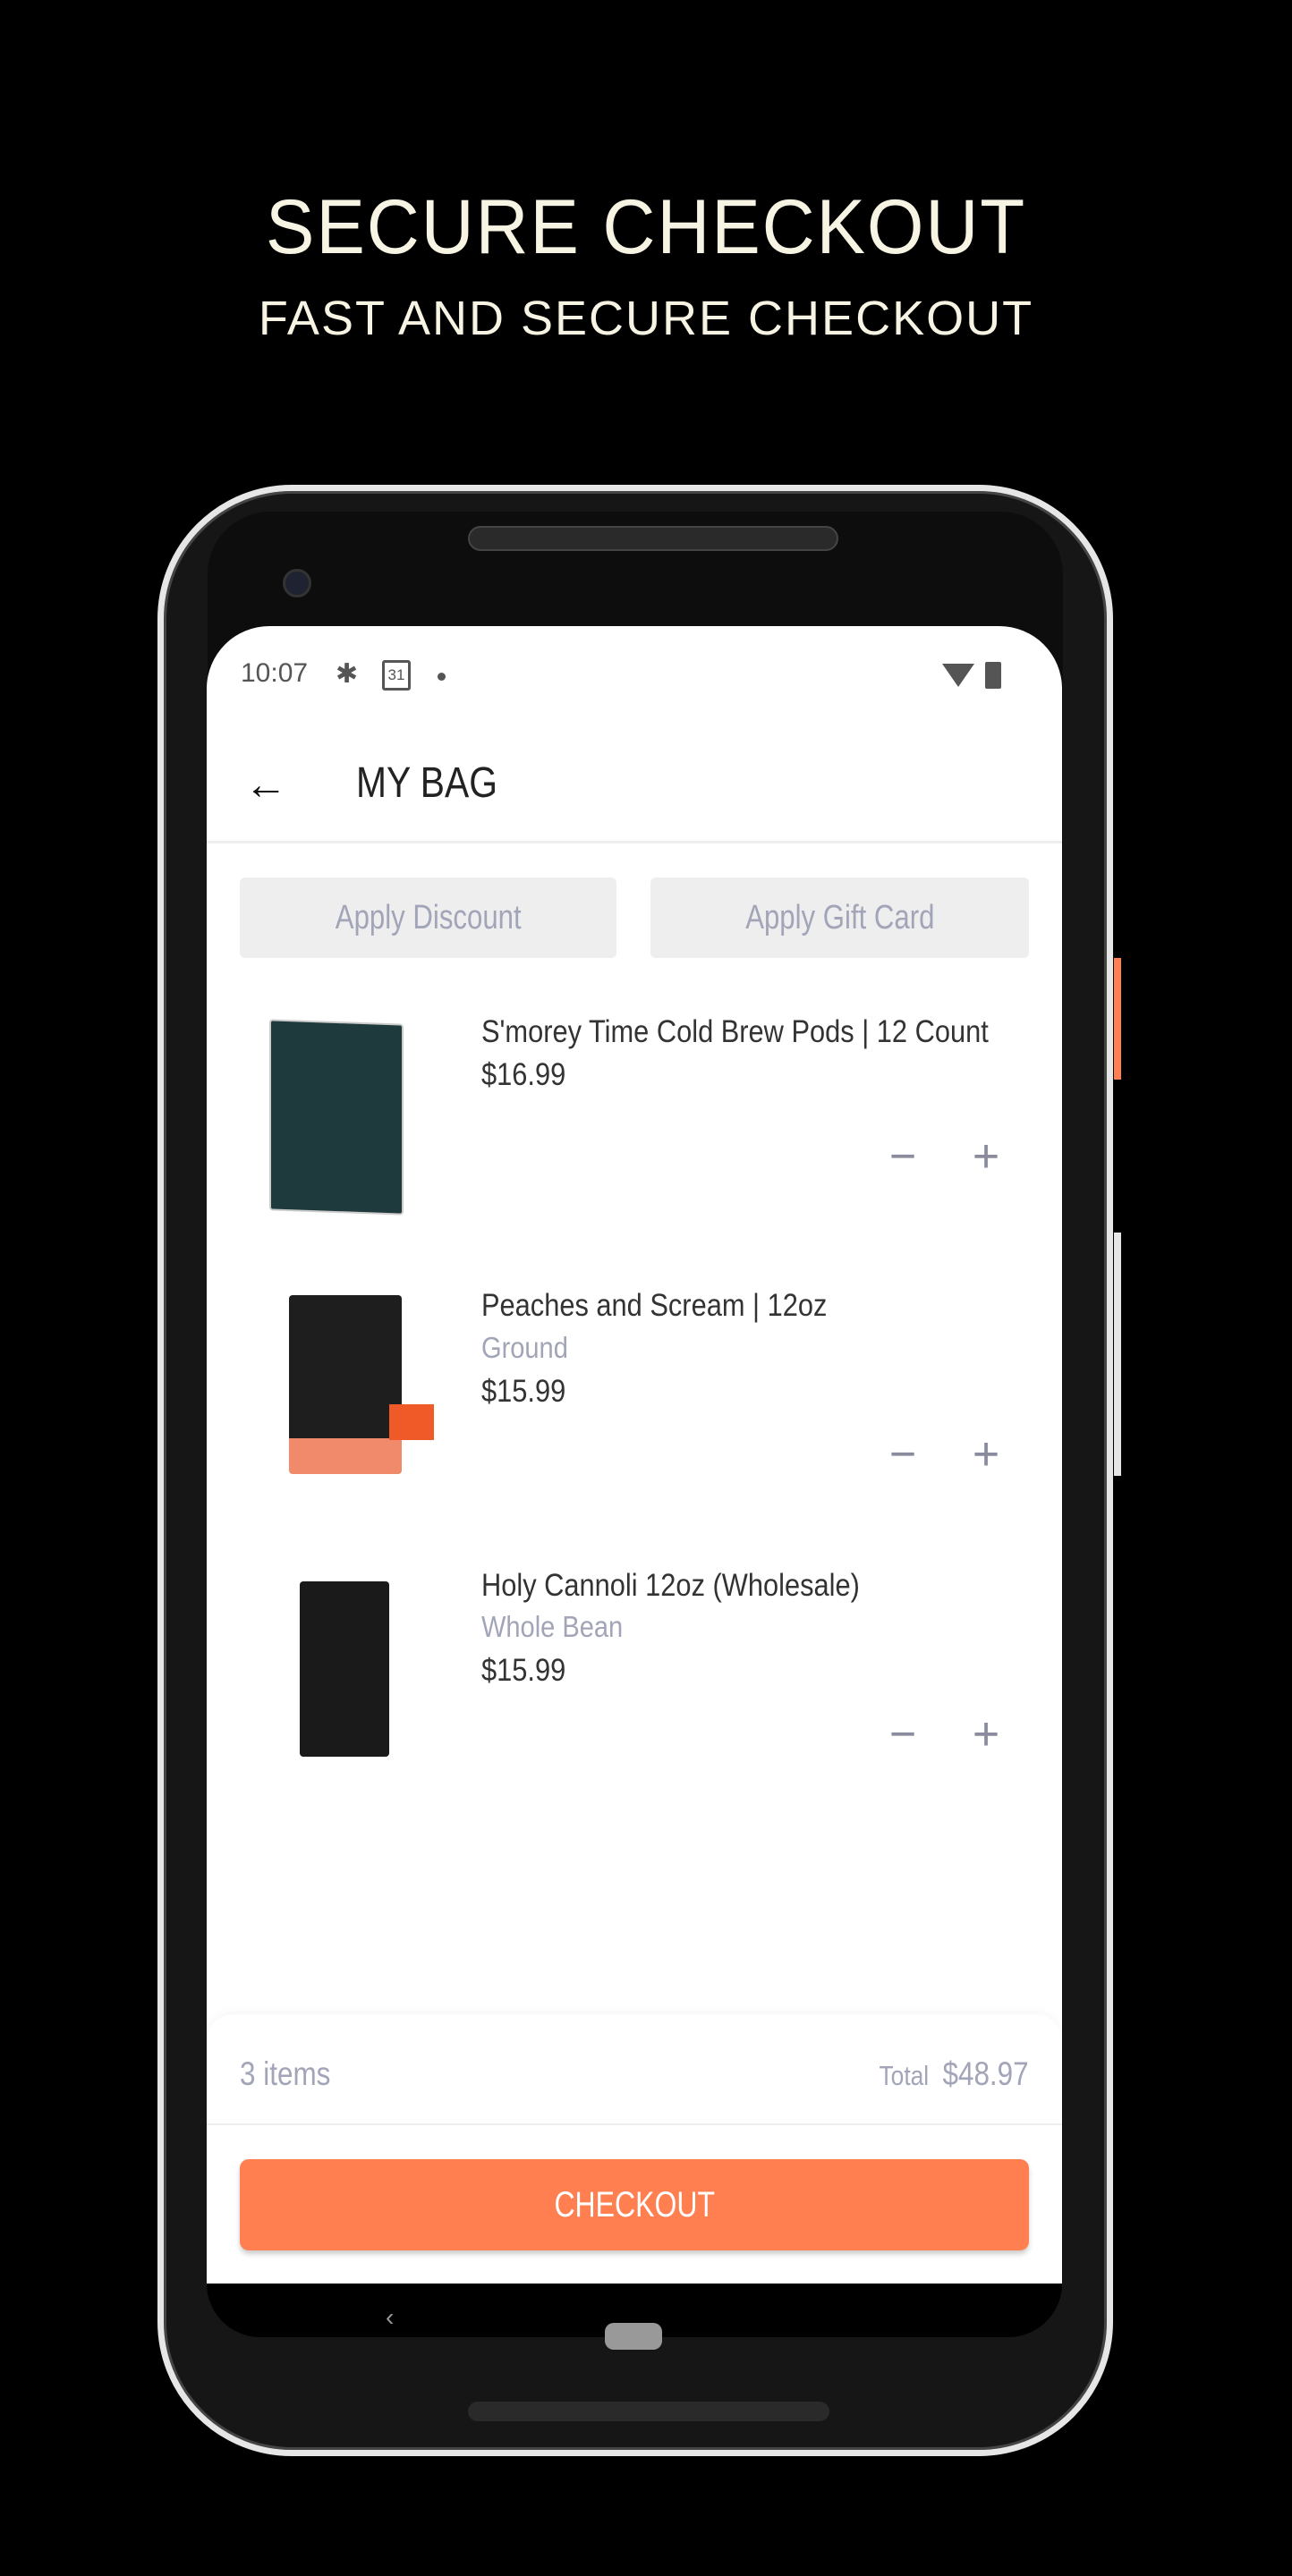  I want to click on speaker-top, so click(653, 538).